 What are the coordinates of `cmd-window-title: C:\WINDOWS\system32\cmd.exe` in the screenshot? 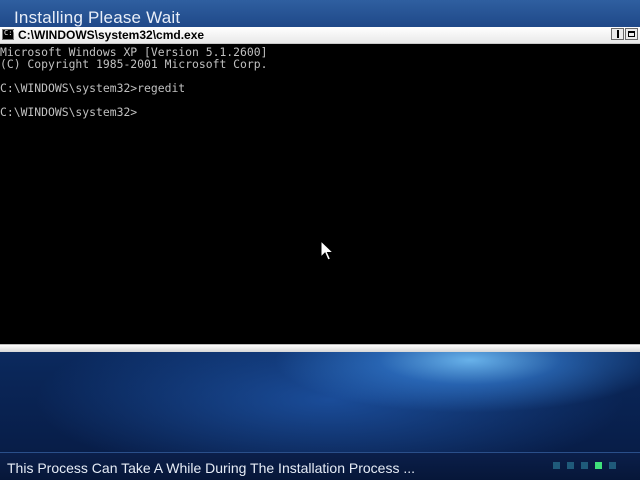 It's located at (111, 35).